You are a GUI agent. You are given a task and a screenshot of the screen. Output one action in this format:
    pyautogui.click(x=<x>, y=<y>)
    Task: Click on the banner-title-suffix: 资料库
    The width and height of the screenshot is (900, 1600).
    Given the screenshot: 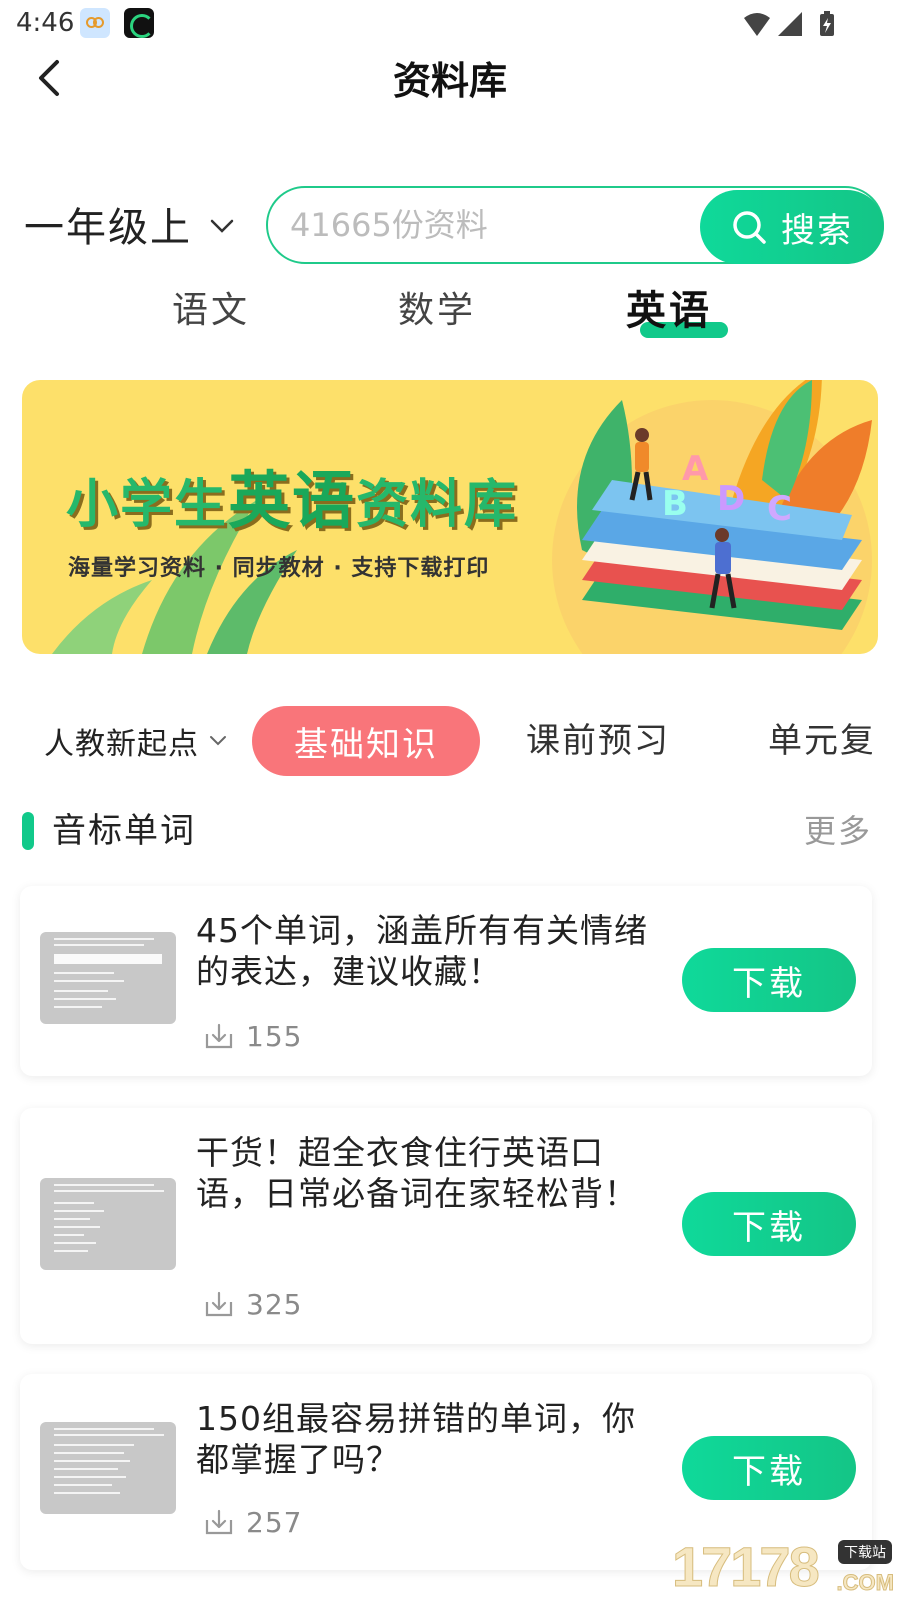 What is the action you would take?
    pyautogui.click(x=437, y=505)
    